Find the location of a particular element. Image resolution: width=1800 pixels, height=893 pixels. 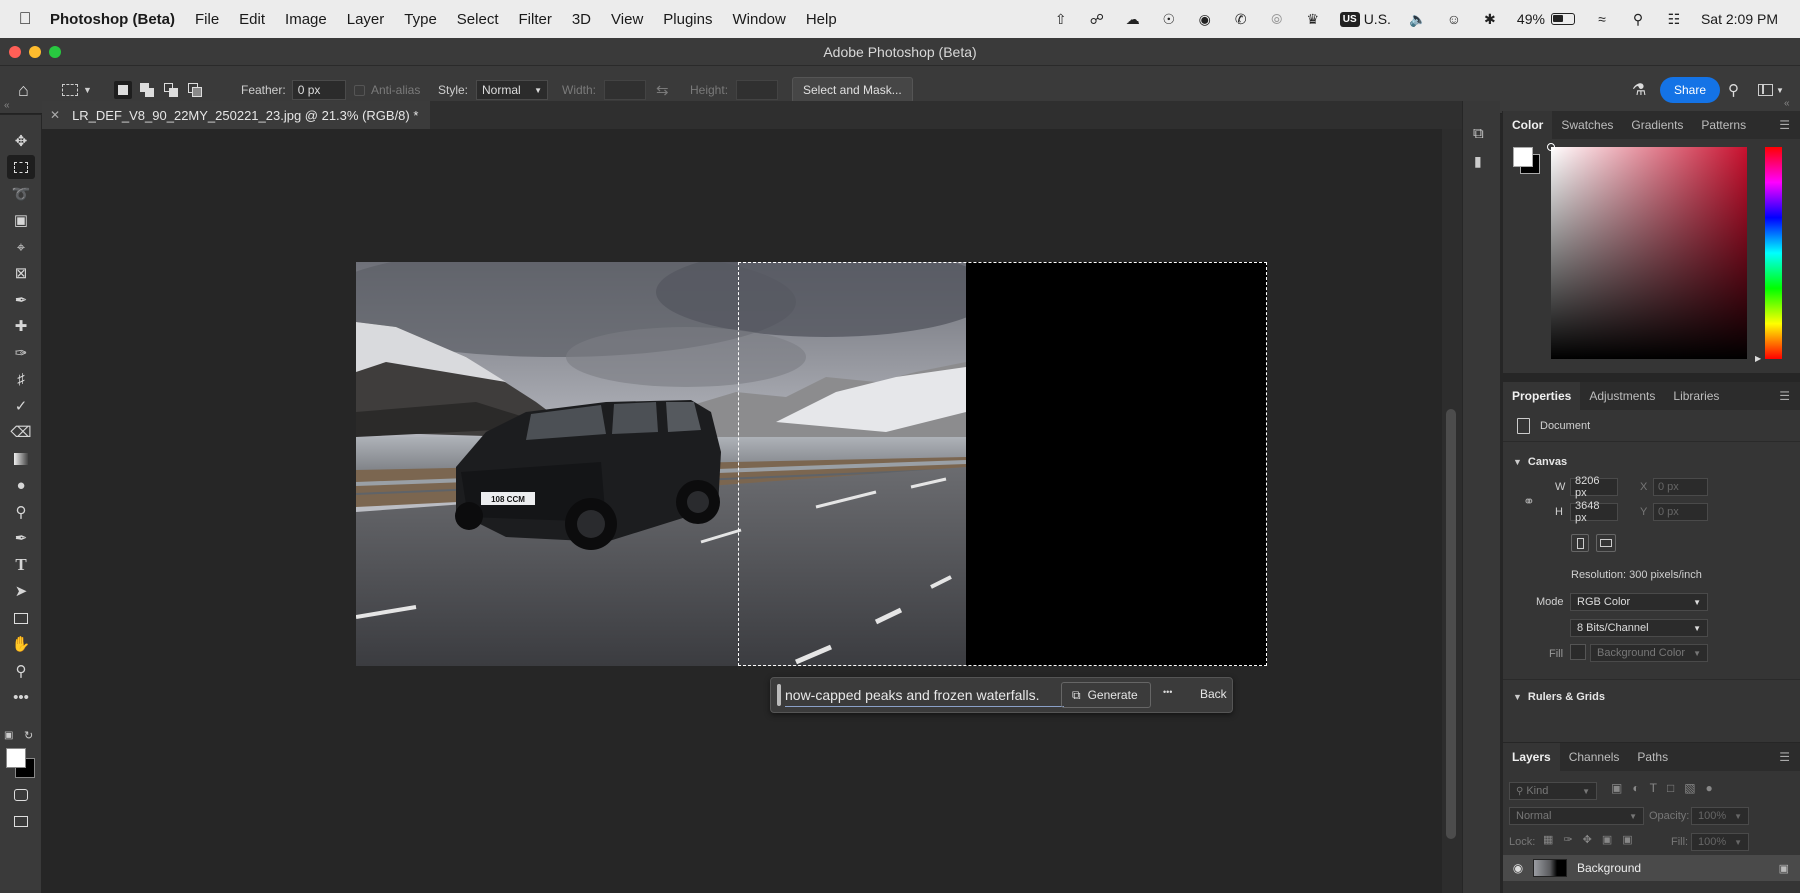

canvas-y-input: 0 px is located at coordinates (1680, 512).